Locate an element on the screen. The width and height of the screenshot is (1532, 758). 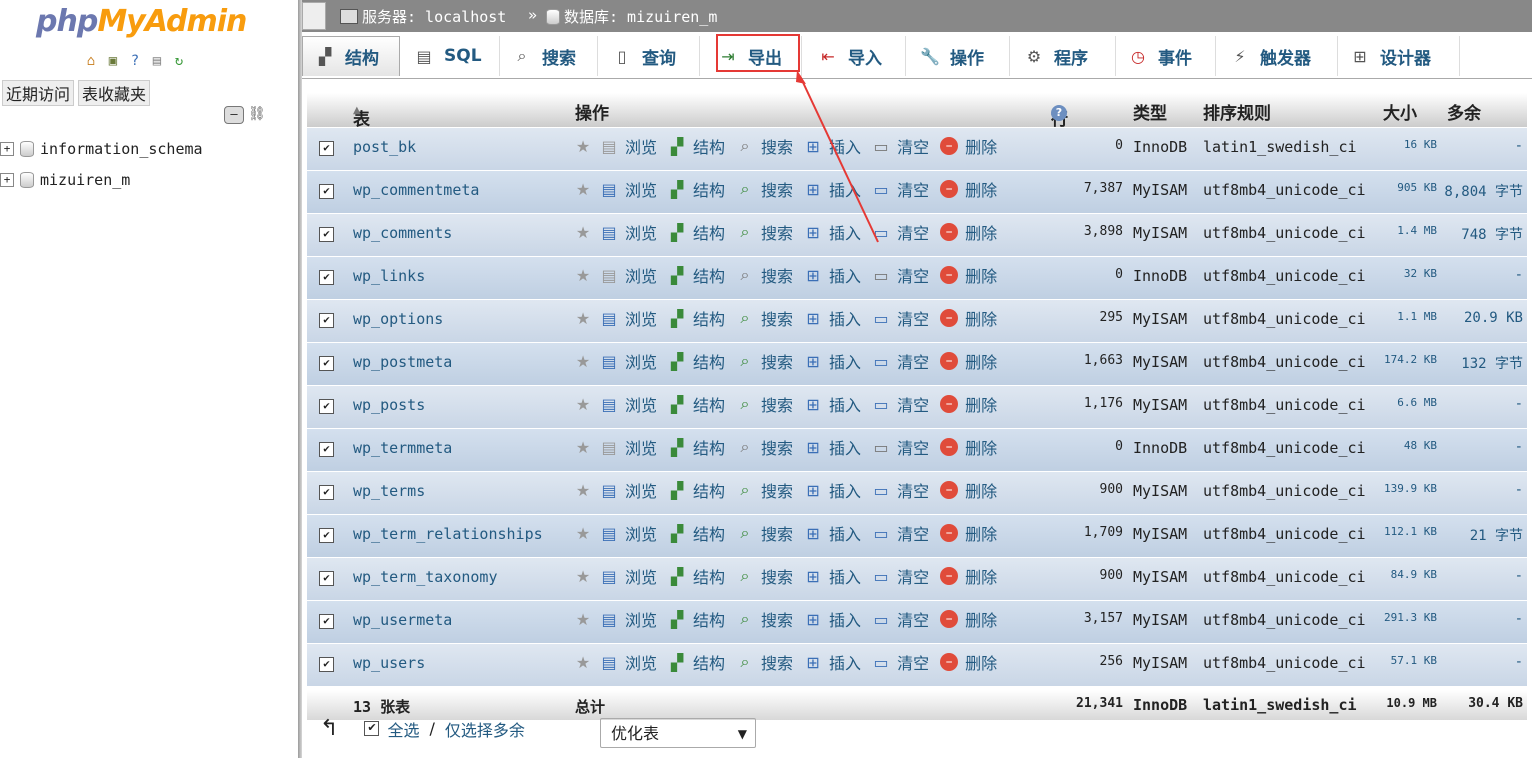
db-item-information-schema: + information_schema is located at coordinates (101, 149).